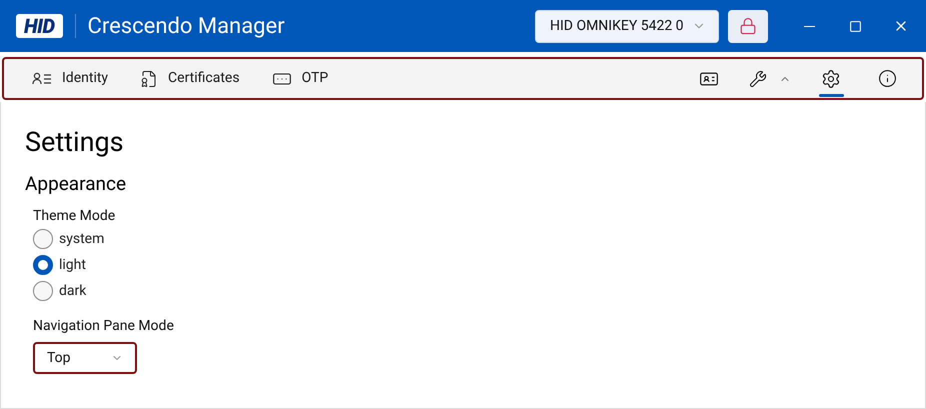 The height and width of the screenshot is (409, 926). What do you see at coordinates (149, 79) in the screenshot?
I see `certificate-icon` at bounding box center [149, 79].